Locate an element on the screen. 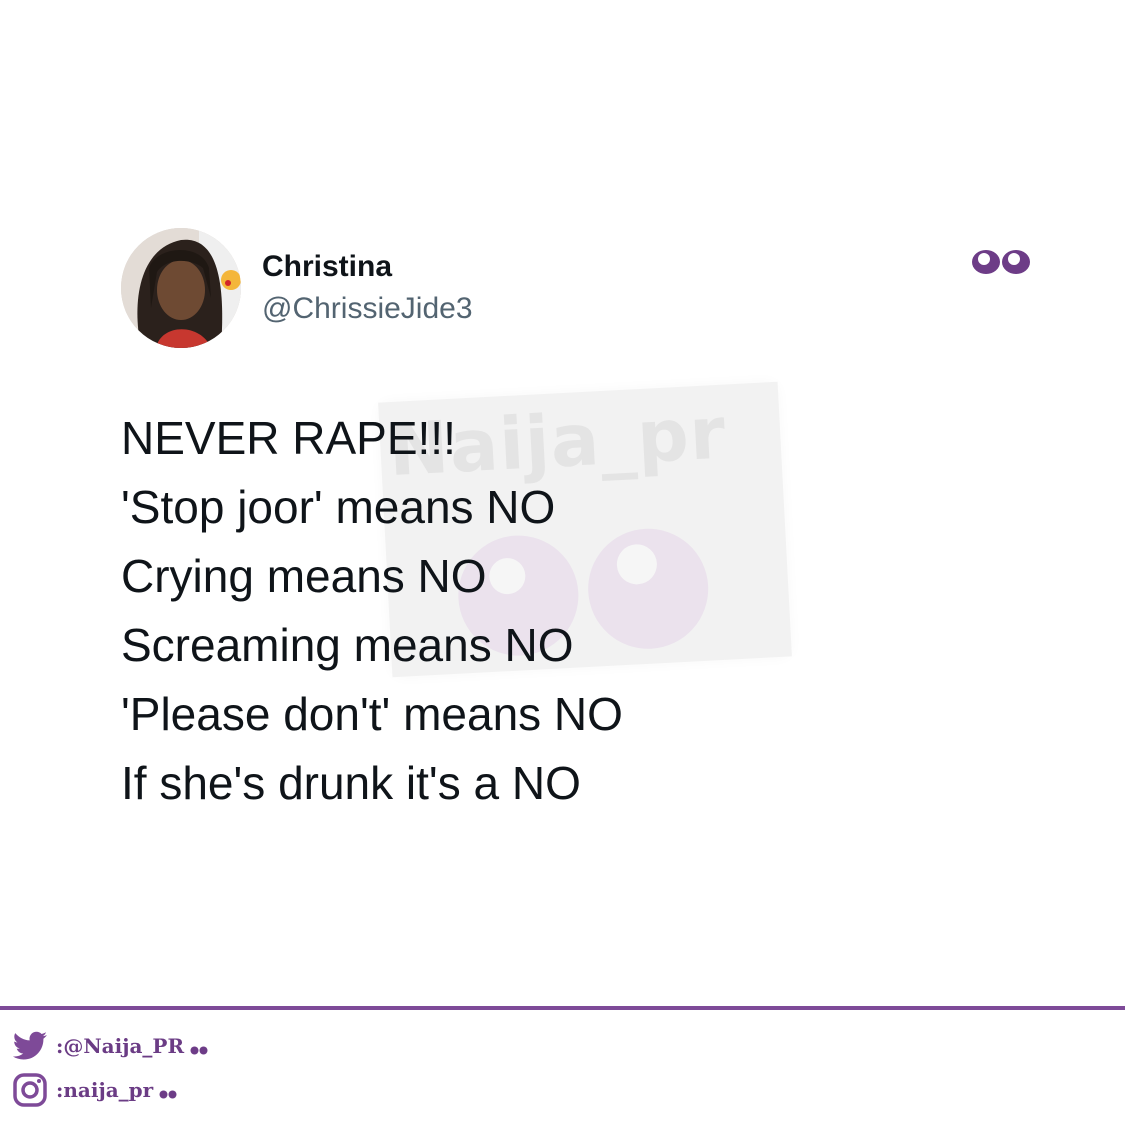  instagram-icon is located at coordinates (30, 1090).